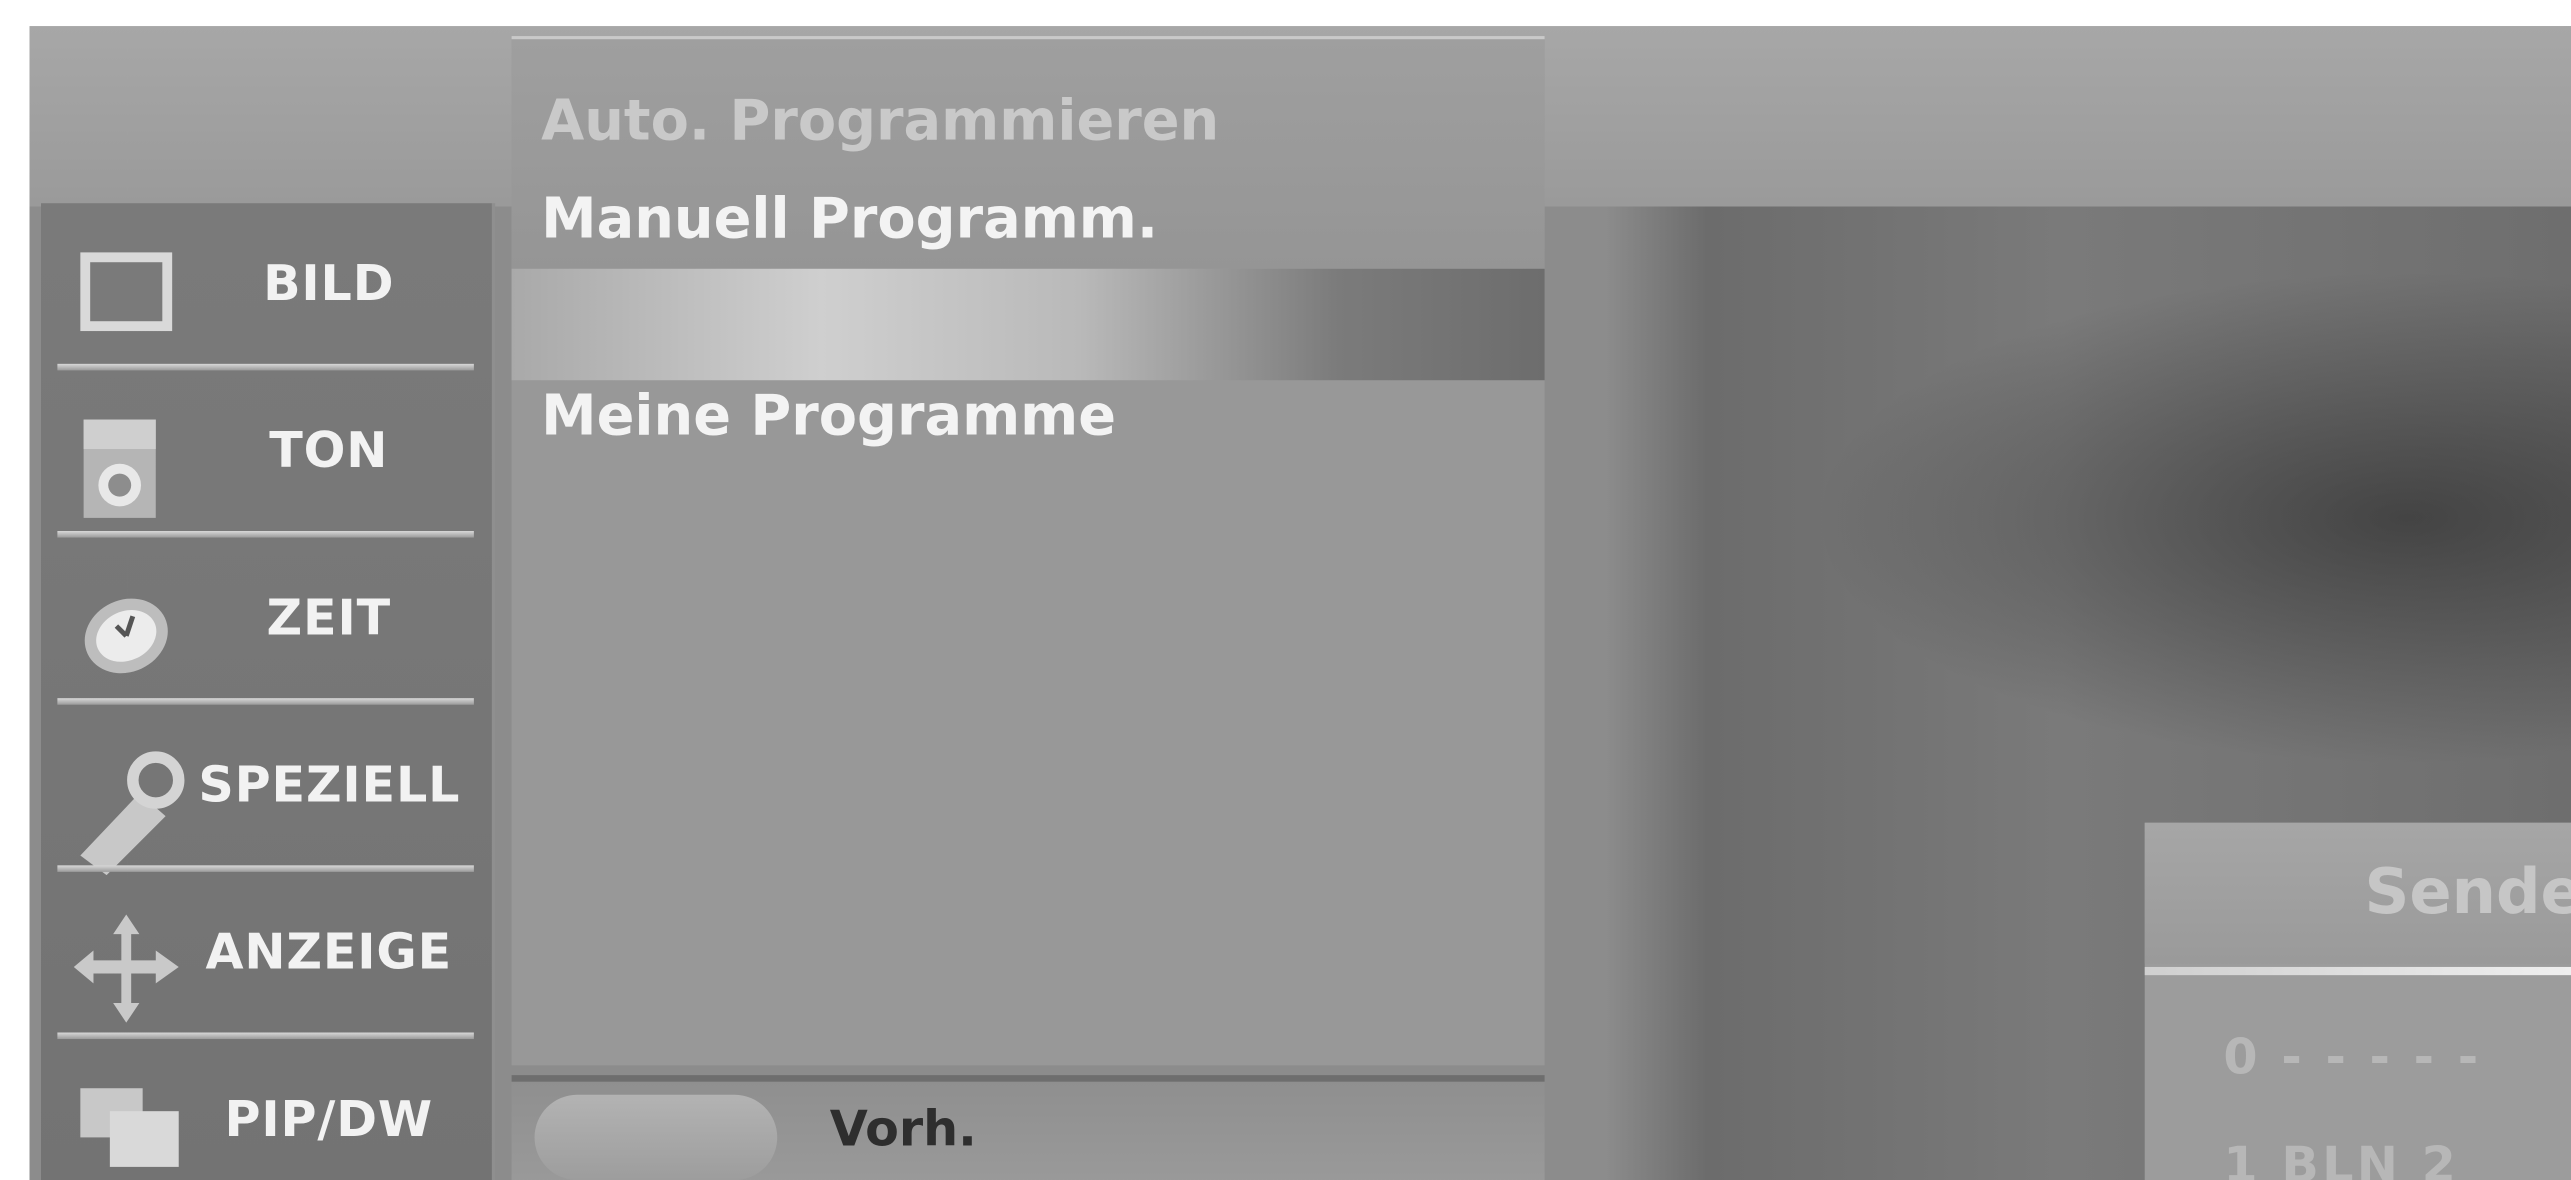 This screenshot has width=2571, height=1180. What do you see at coordinates (328, 619) in the screenshot?
I see `sidebar-item-label: ZEIT` at bounding box center [328, 619].